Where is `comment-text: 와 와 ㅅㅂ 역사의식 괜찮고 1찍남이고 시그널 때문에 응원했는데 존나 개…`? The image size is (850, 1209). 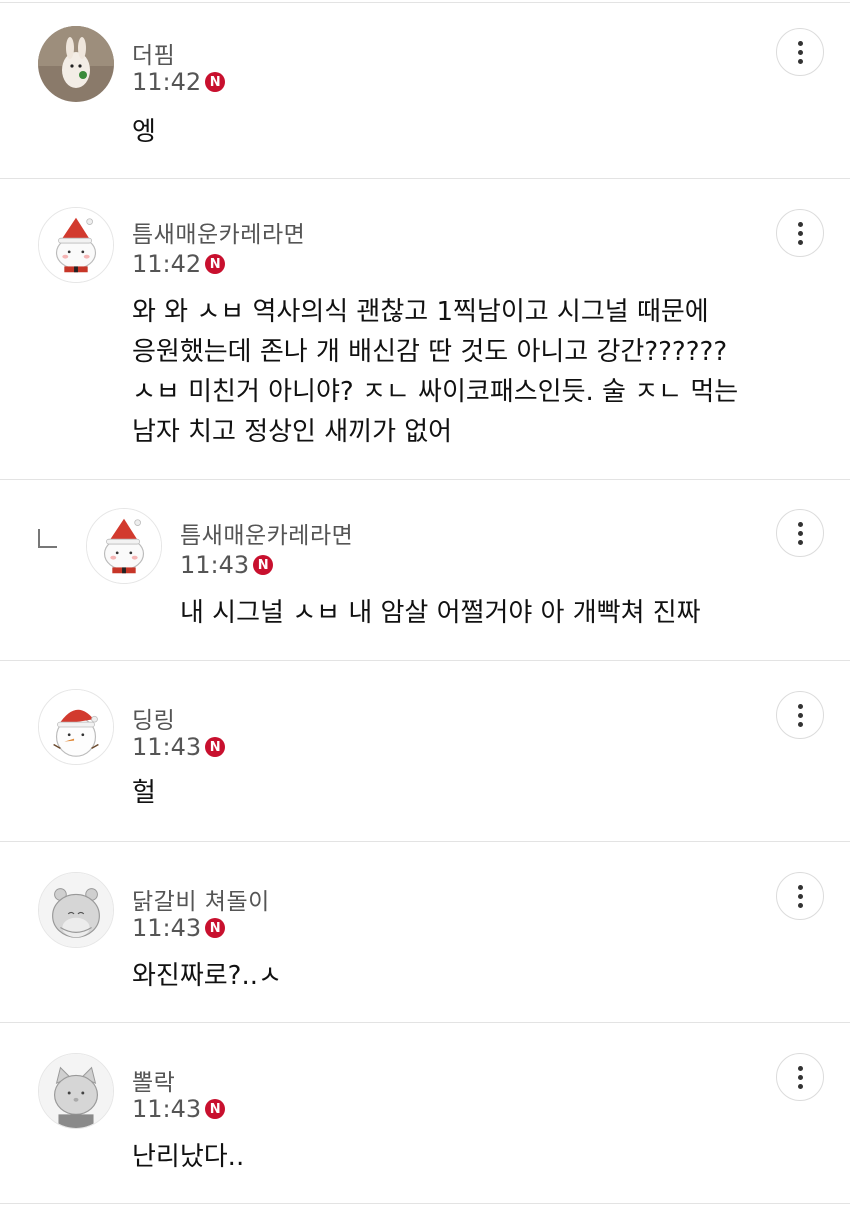
comment-text: 와 와 ㅅㅂ 역사의식 괜찮고 1찍남이고 시그널 때문에 응원했는데 존나 개… is located at coordinates (435, 372).